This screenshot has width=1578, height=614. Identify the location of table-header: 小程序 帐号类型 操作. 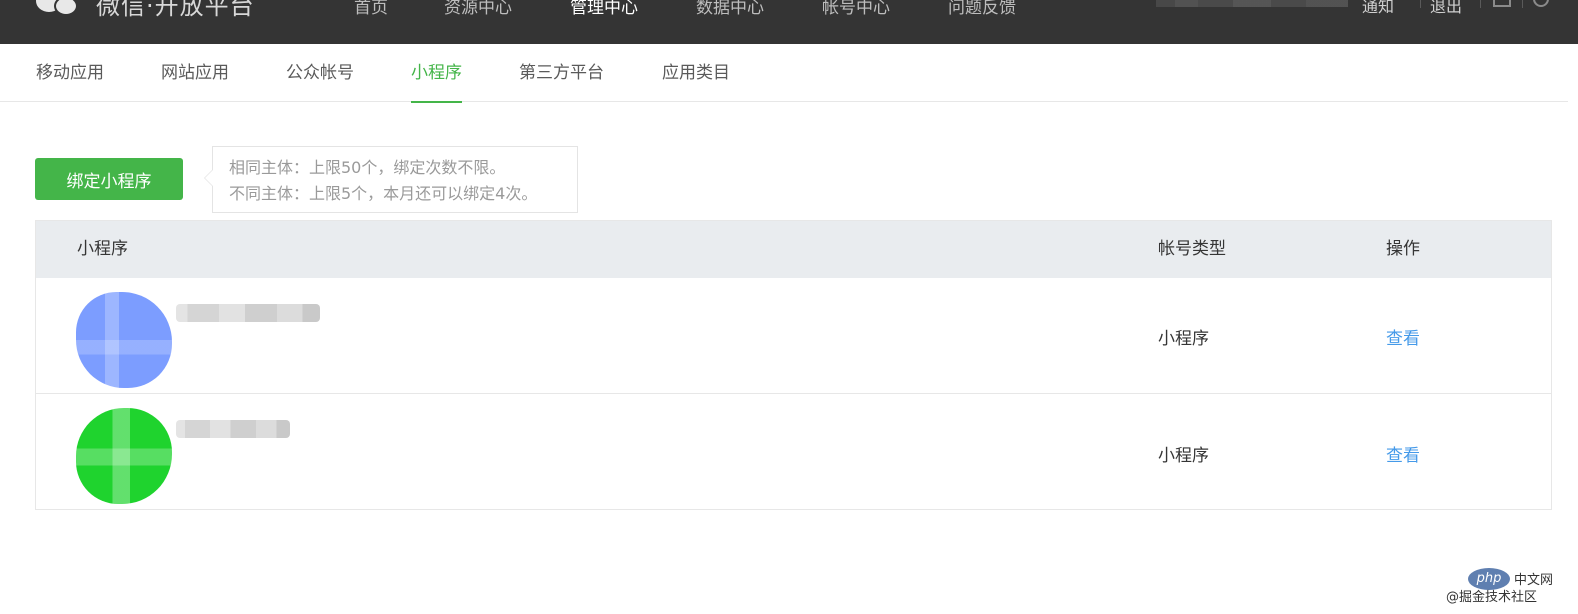
(793, 249).